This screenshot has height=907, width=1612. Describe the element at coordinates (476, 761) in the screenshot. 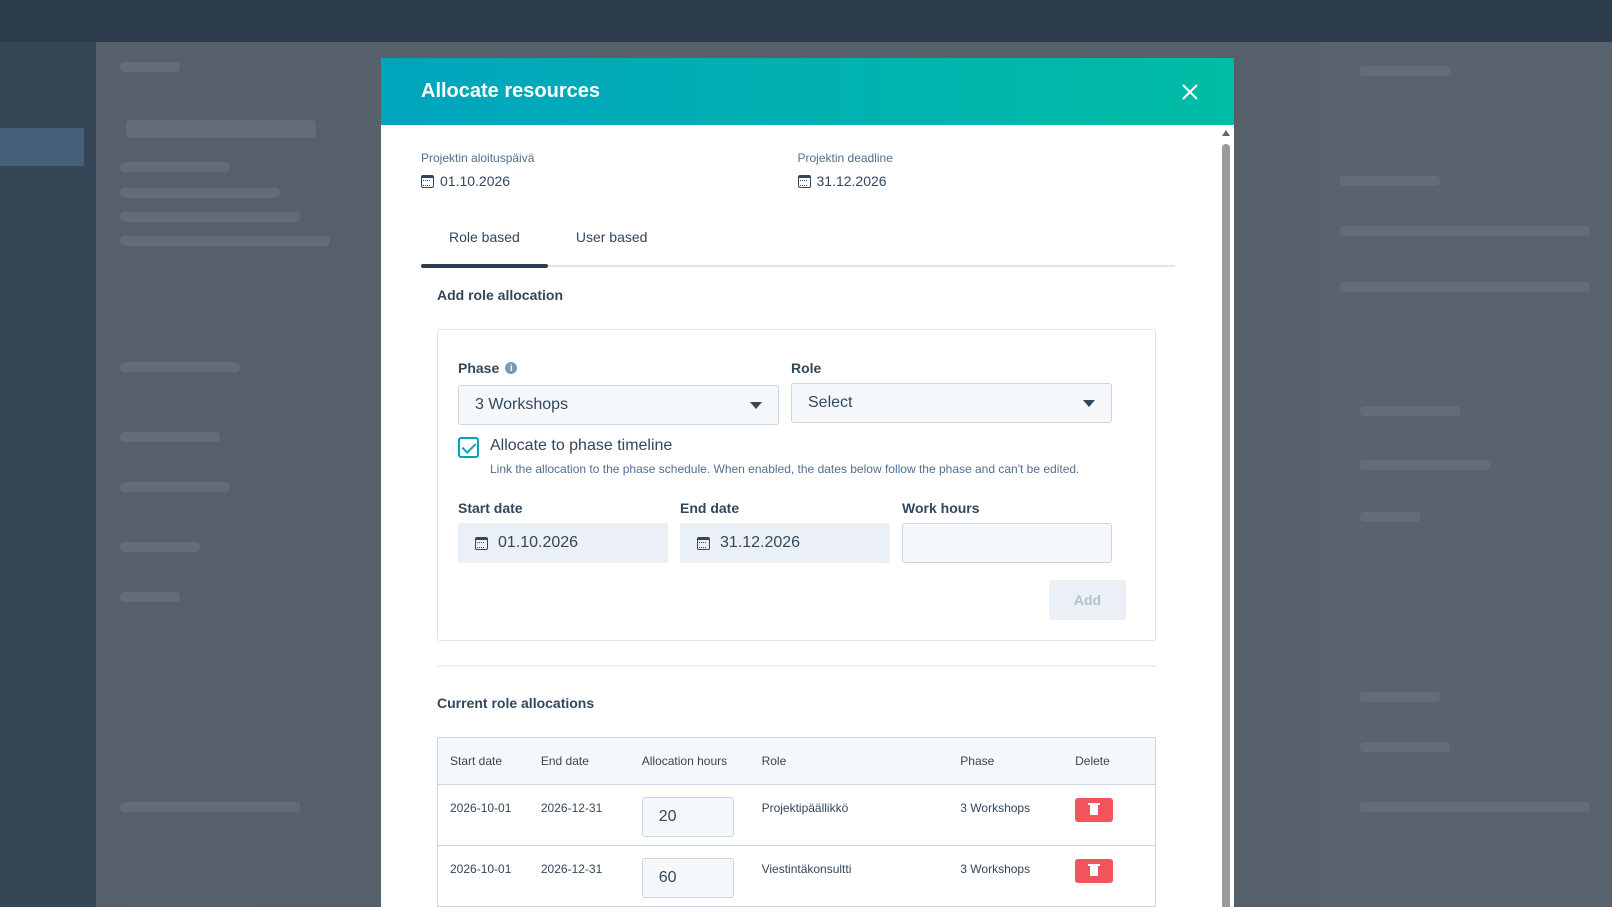

I see `header-start-date: Start date` at that location.